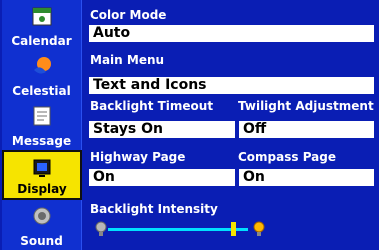 The height and width of the screenshot is (250, 379). I want to click on display-icon, so click(42, 168).